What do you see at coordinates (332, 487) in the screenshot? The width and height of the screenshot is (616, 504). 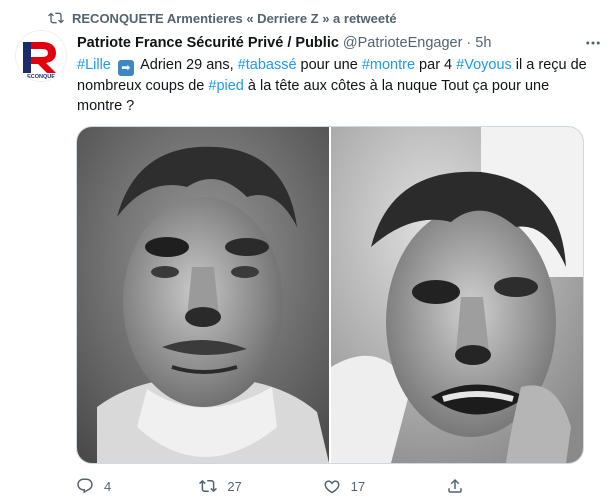 I see `heart-icon` at bounding box center [332, 487].